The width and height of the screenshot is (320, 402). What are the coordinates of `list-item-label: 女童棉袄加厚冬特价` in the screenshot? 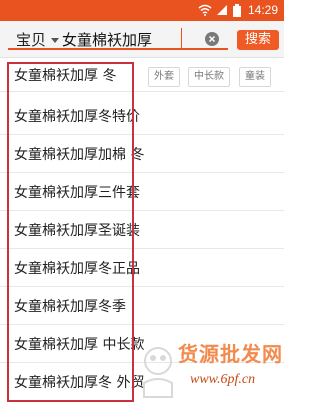 It's located at (77, 117).